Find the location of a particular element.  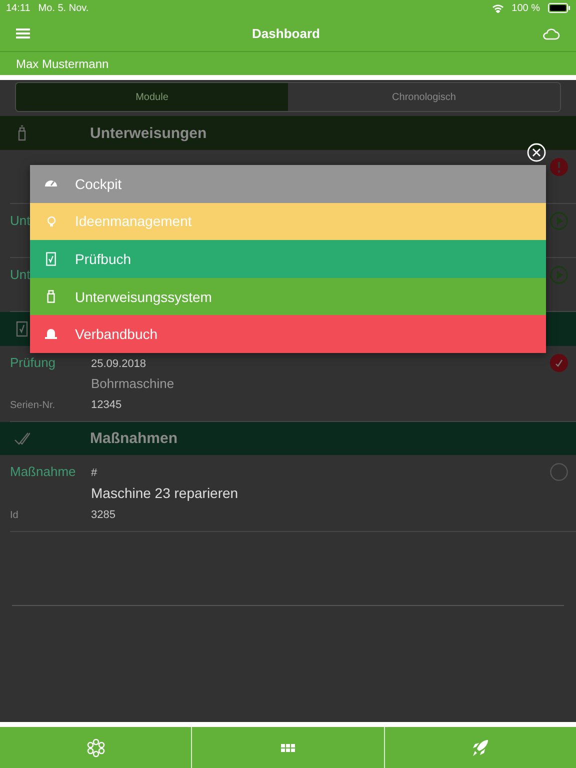

segment-tab: Module is located at coordinates (152, 97).